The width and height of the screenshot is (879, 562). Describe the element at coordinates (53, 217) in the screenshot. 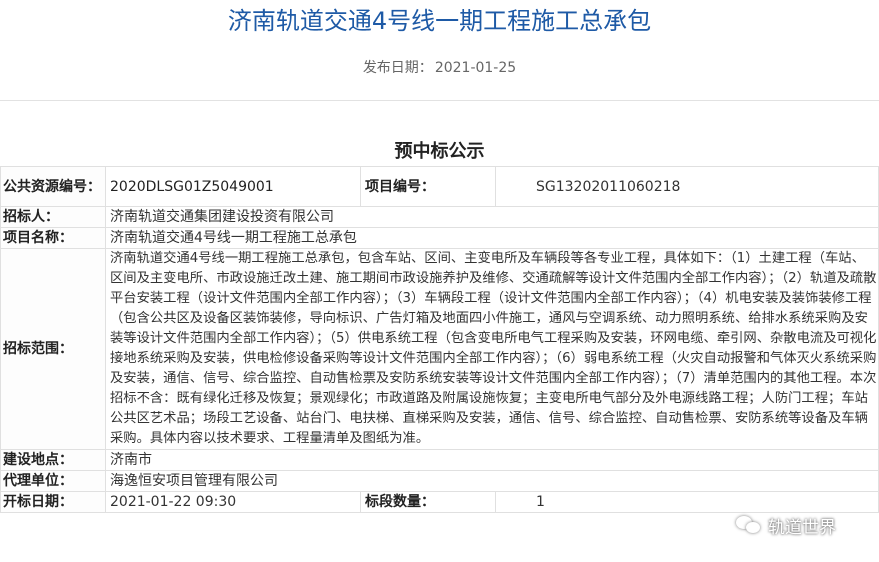

I see `tenderer-label: 招标人：` at that location.